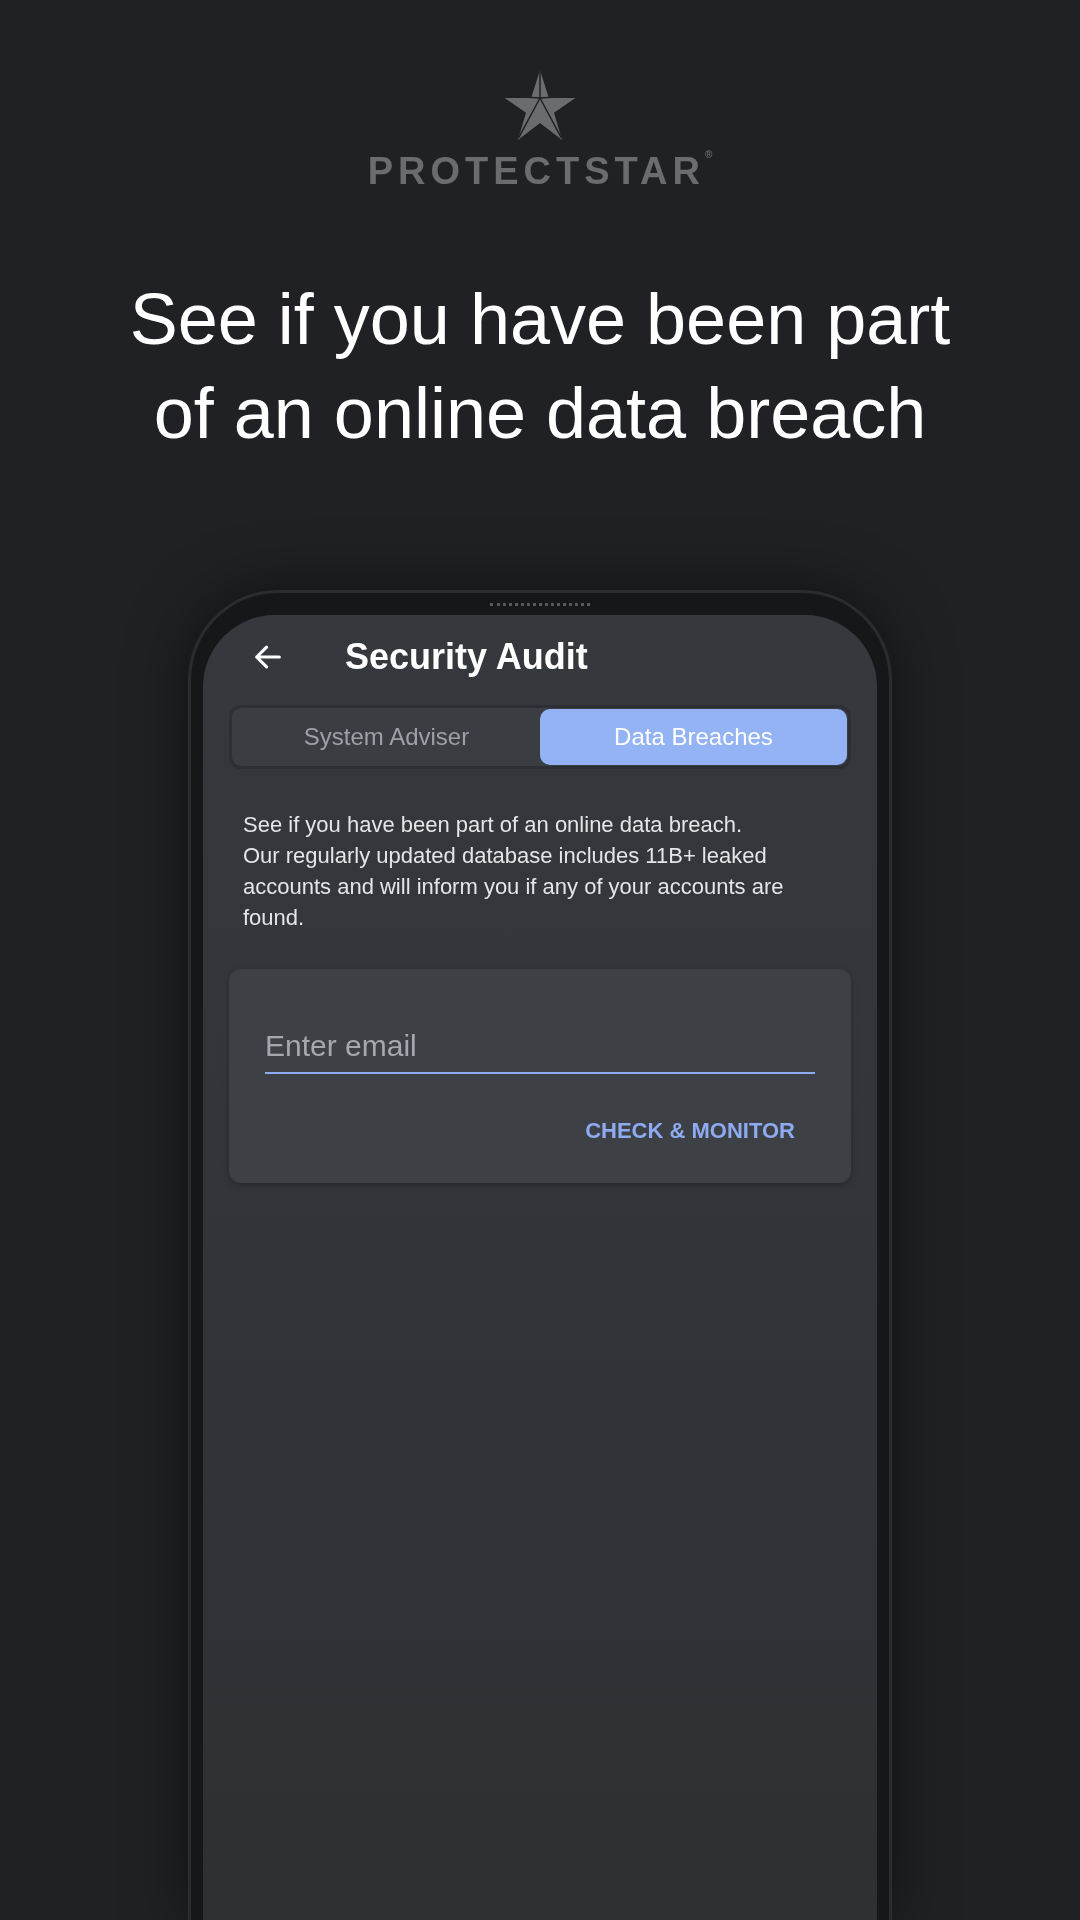  I want to click on check-monitor-button: CHECK & MONITOR, so click(690, 1130).